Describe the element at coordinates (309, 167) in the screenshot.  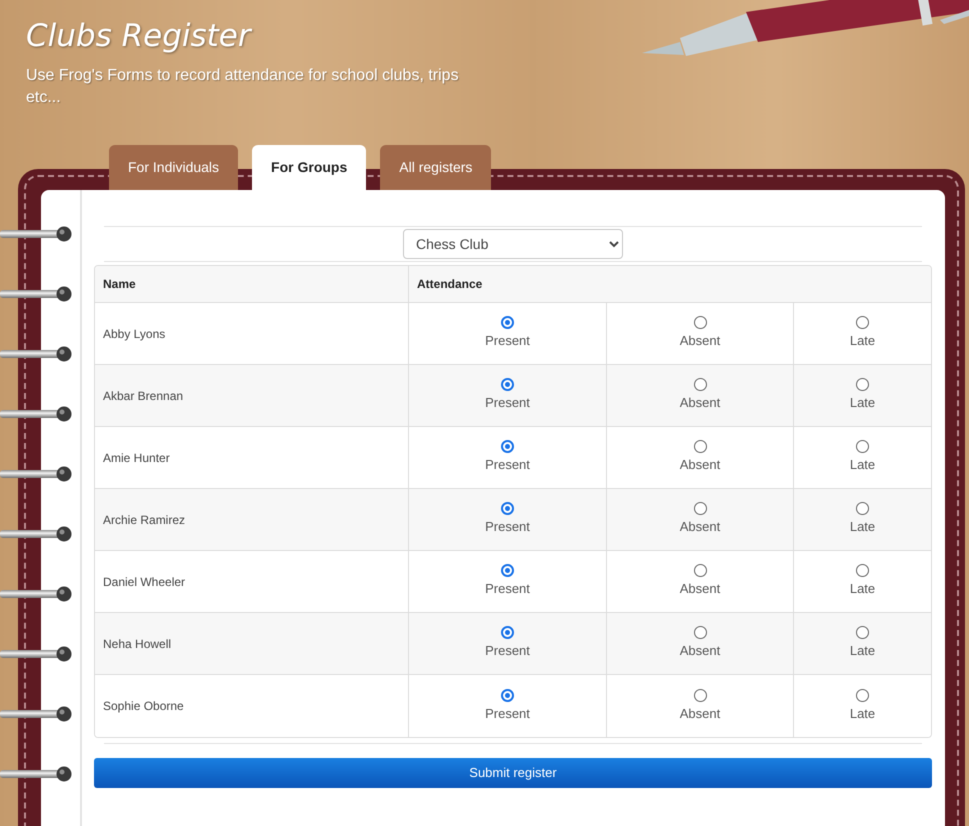
I see `tab: For Groups` at that location.